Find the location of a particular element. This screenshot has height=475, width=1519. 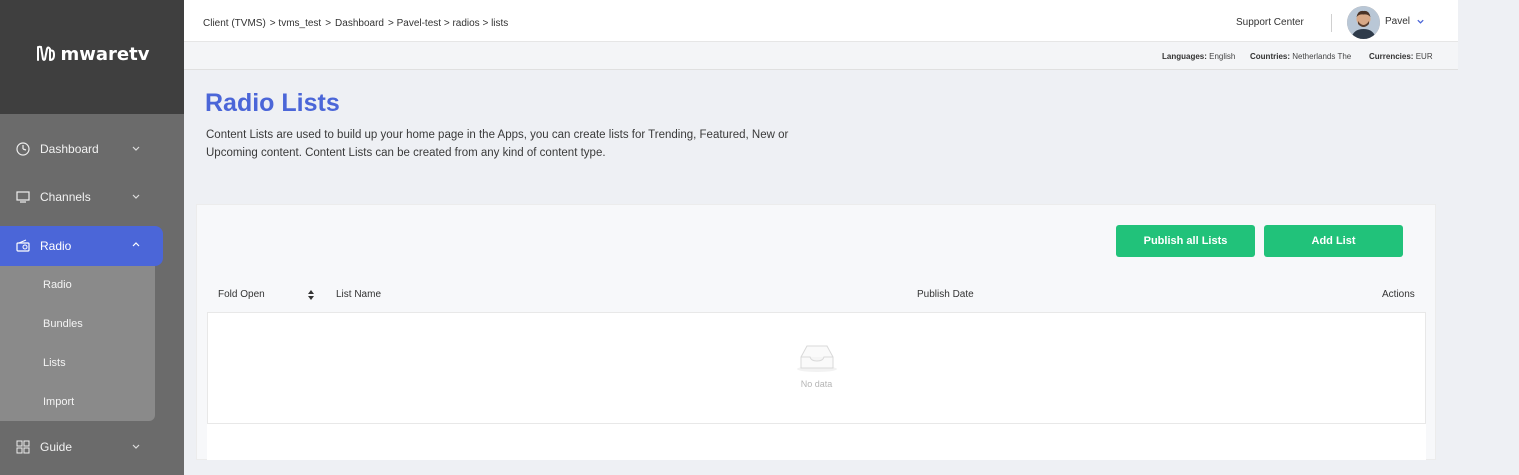

chevron-up-icon is located at coordinates (136, 244).